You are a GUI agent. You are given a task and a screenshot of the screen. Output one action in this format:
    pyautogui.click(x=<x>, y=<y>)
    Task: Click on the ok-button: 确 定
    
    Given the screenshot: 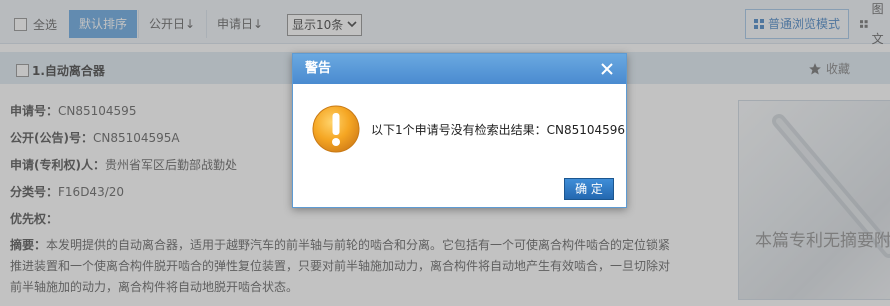 What is the action you would take?
    pyautogui.click(x=589, y=189)
    